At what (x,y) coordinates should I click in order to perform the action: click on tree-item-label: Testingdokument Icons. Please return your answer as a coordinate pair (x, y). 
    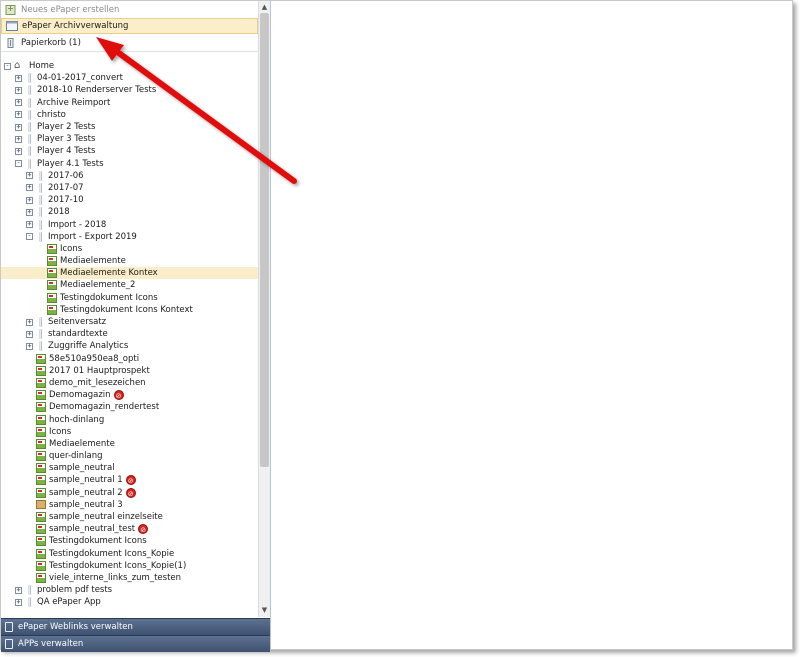
    Looking at the image, I should click on (109, 297).